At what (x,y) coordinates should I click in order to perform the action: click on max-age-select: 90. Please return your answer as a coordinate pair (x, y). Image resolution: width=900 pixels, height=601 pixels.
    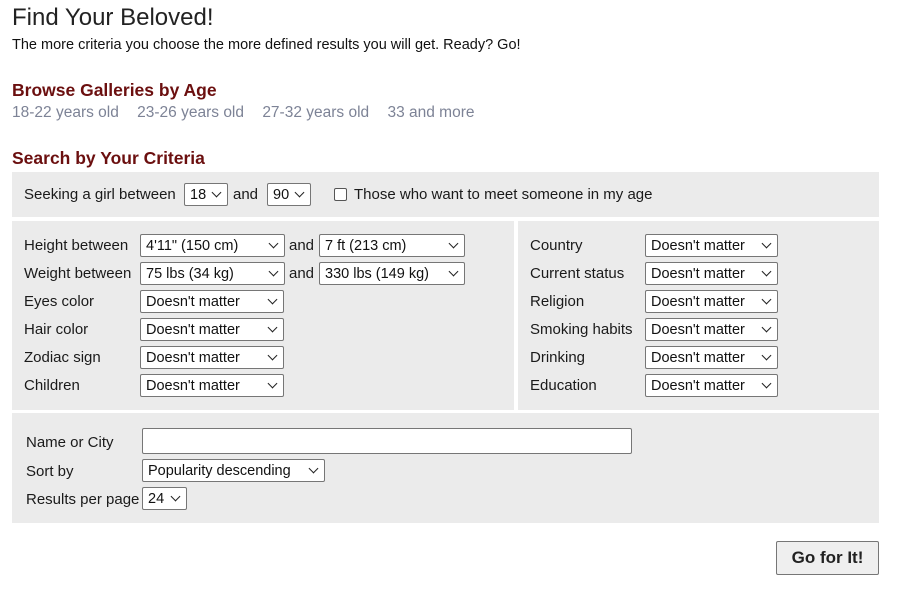
    Looking at the image, I should click on (289, 194).